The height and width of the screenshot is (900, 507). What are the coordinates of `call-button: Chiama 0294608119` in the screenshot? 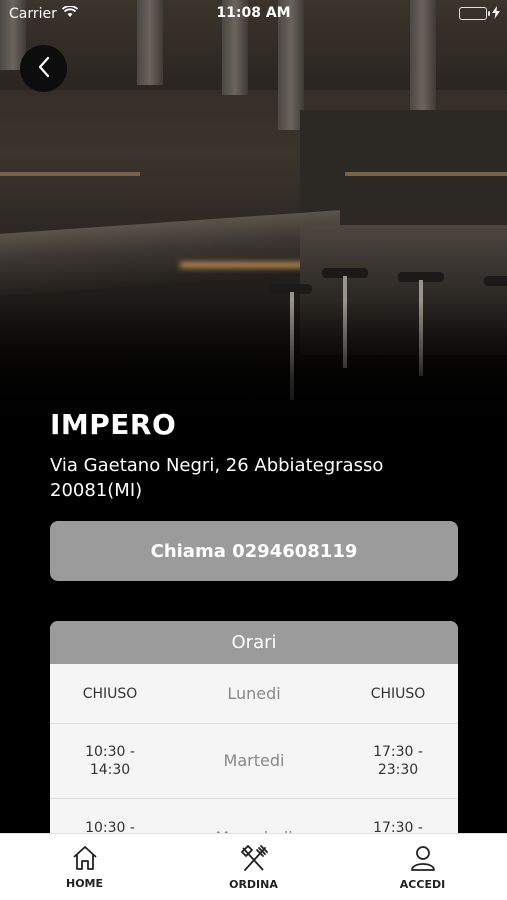 It's located at (254, 551).